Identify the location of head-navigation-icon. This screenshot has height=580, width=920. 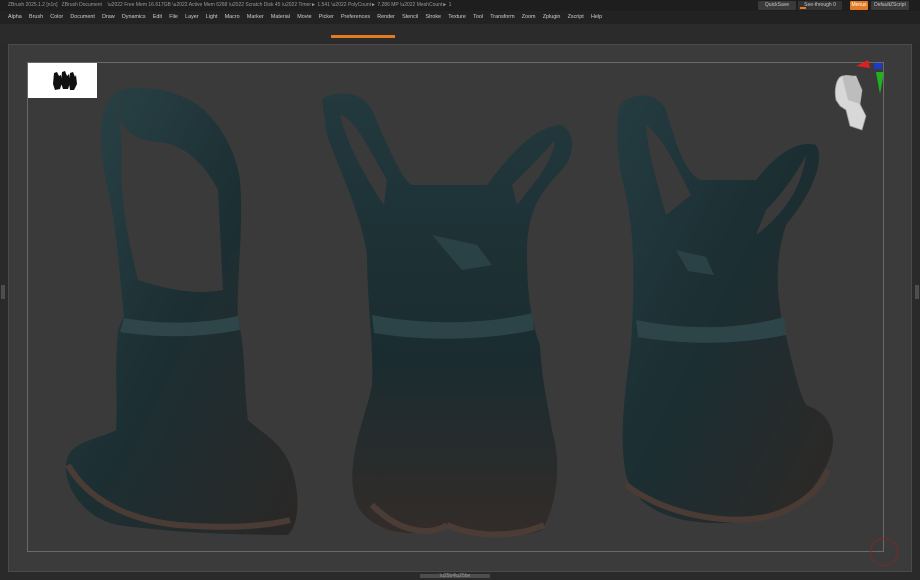
(859, 95).